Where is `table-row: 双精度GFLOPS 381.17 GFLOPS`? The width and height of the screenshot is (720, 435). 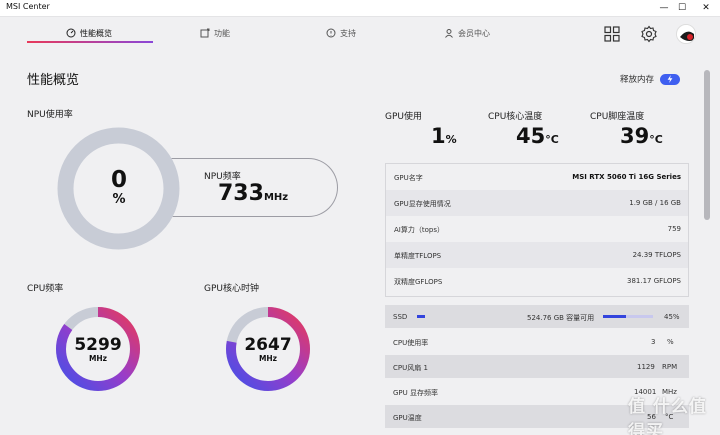 table-row: 双精度GFLOPS 381.17 GFLOPS is located at coordinates (537, 281).